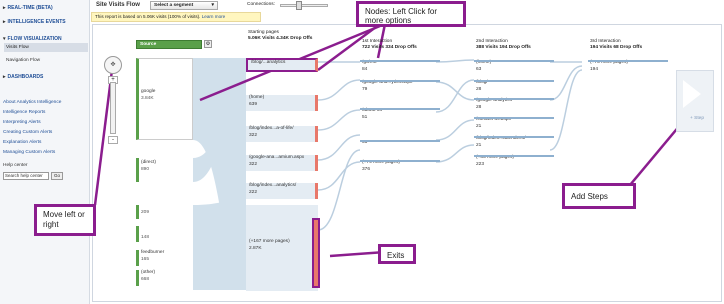 Image resolution: width=724 pixels, height=304 pixels. Describe the element at coordinates (400, 86) in the screenshot. I see `page-node: /google-ana...ytics.aspx 79` at that location.